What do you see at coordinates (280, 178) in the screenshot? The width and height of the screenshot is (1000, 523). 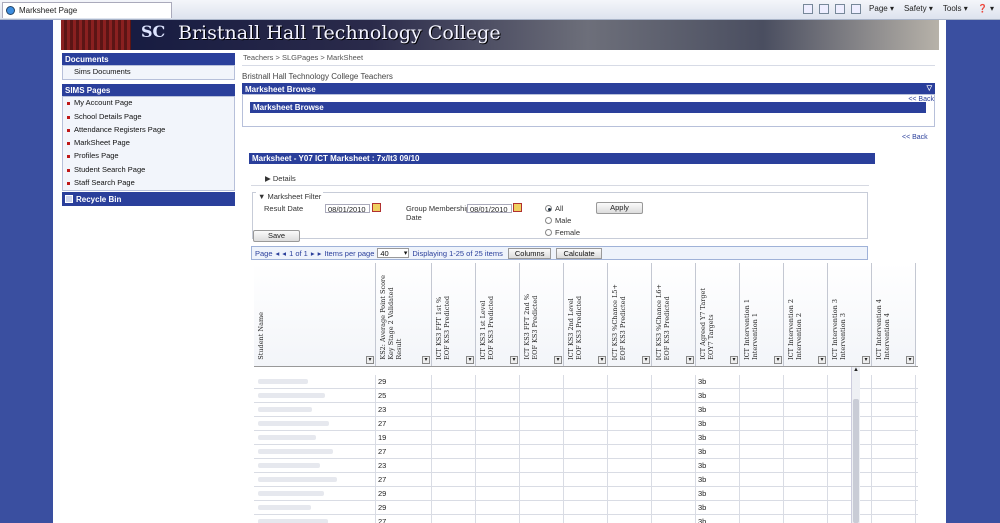 I see `details-toggle: ▶ Details` at bounding box center [280, 178].